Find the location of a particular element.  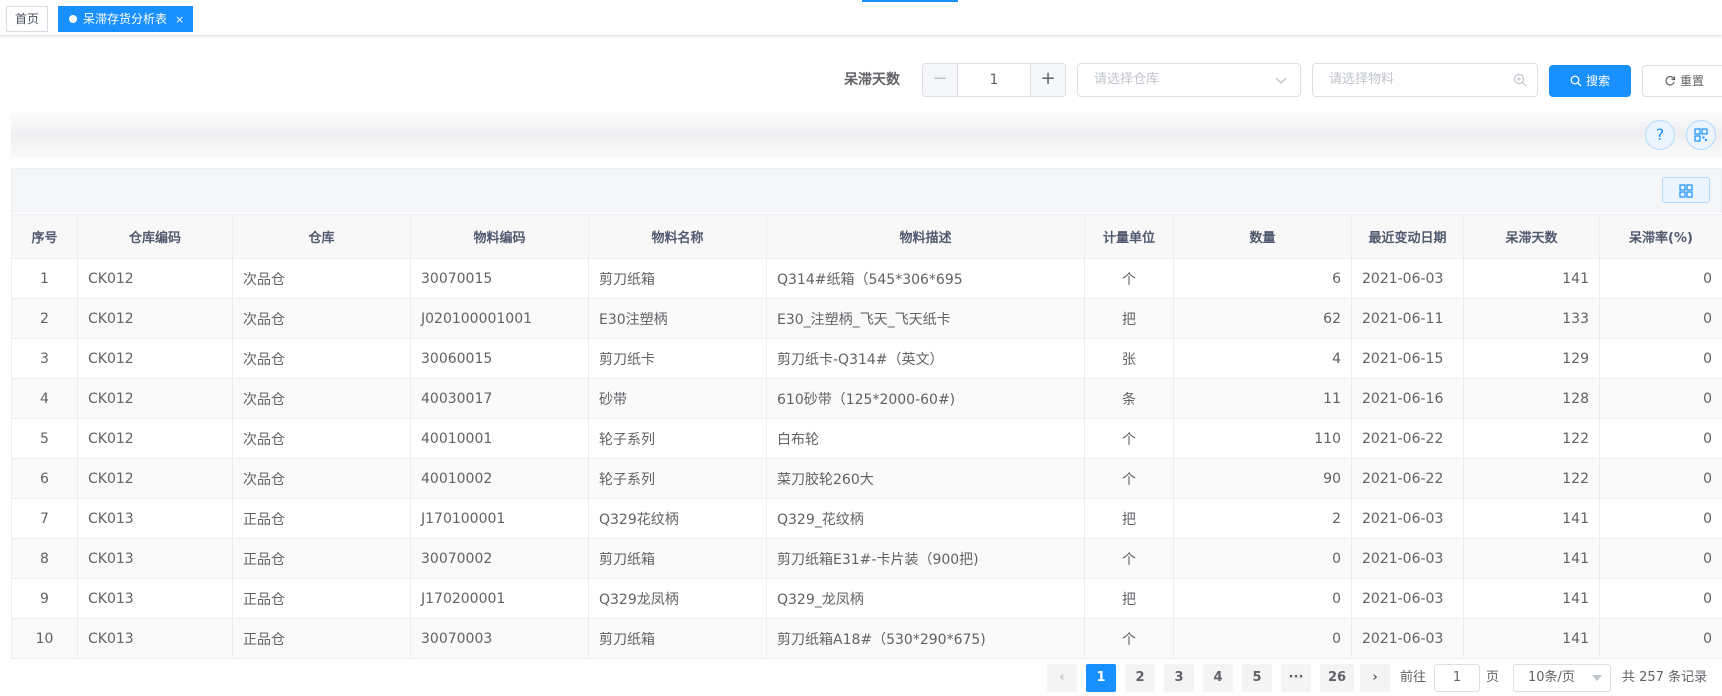

help-button: ? is located at coordinates (1660, 135).